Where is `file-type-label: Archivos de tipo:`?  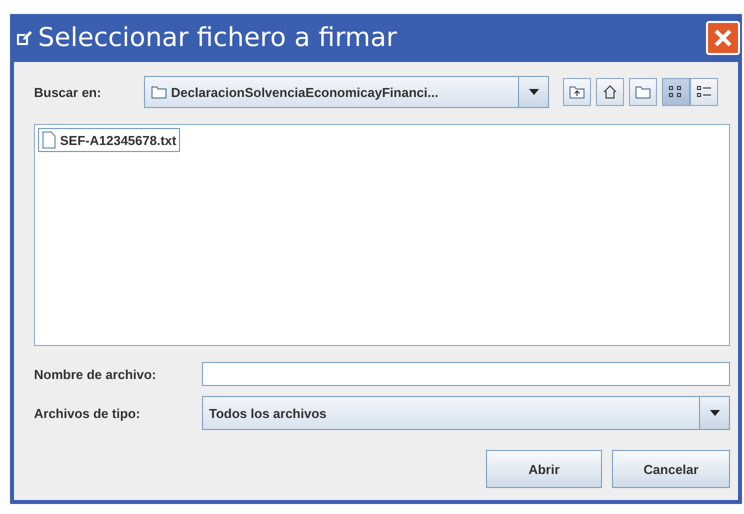
file-type-label: Archivos de tipo: is located at coordinates (88, 413).